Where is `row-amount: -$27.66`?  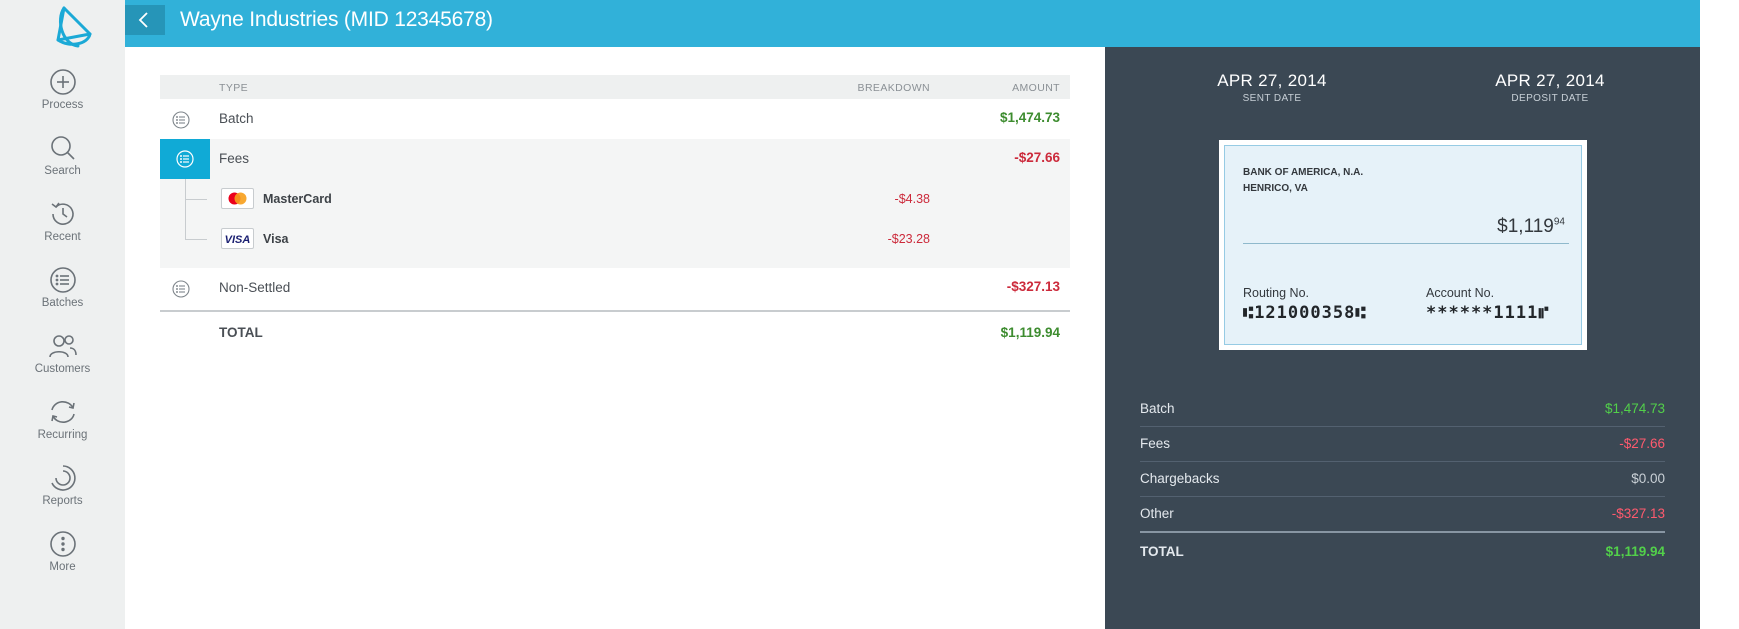 row-amount: -$27.66 is located at coordinates (1037, 157).